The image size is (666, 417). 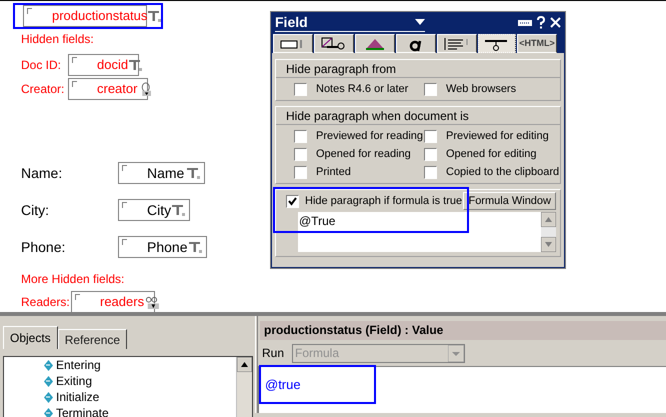 I want to click on group-title: Hide paragraph when document is, so click(x=418, y=116).